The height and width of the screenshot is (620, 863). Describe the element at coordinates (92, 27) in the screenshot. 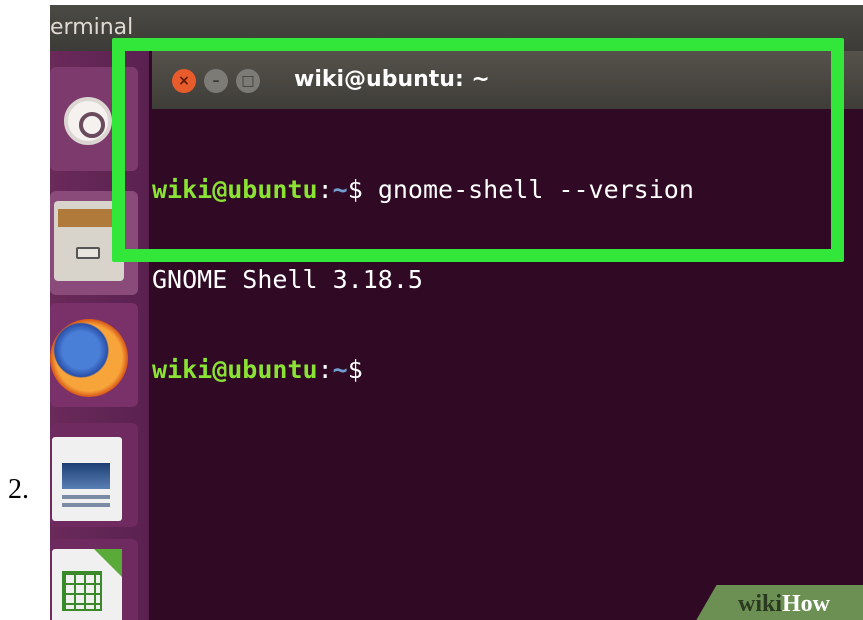

I see `app-title: erminal` at that location.